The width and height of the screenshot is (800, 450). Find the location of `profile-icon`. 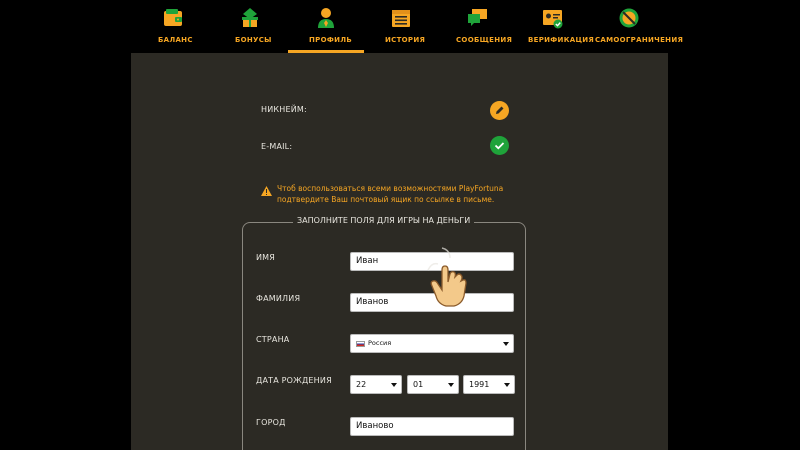

profile-icon is located at coordinates (326, 18).